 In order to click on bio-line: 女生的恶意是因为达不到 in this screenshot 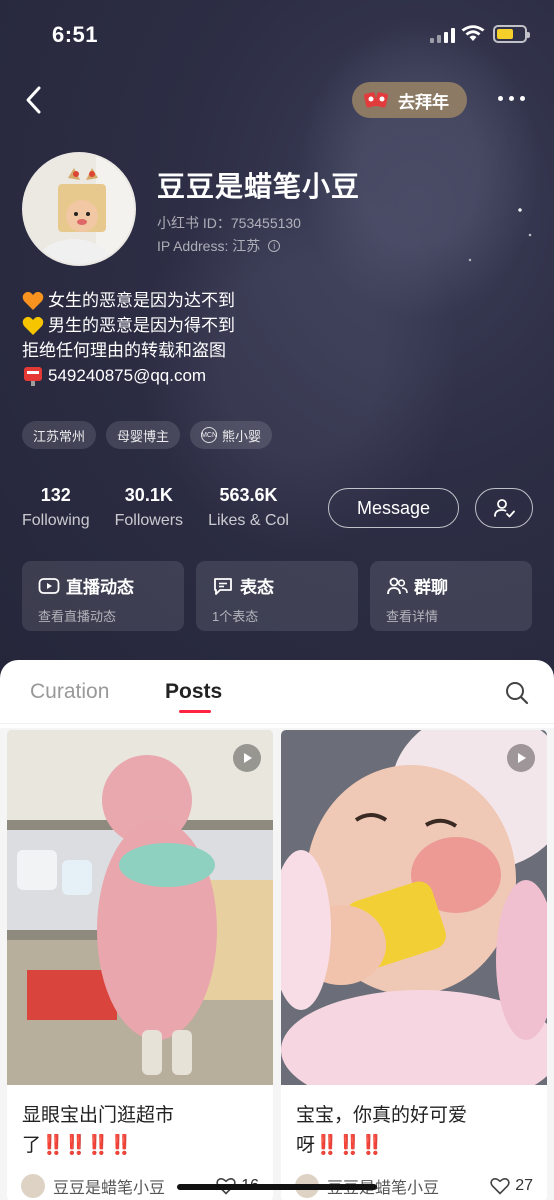, I will do `click(128, 300)`.